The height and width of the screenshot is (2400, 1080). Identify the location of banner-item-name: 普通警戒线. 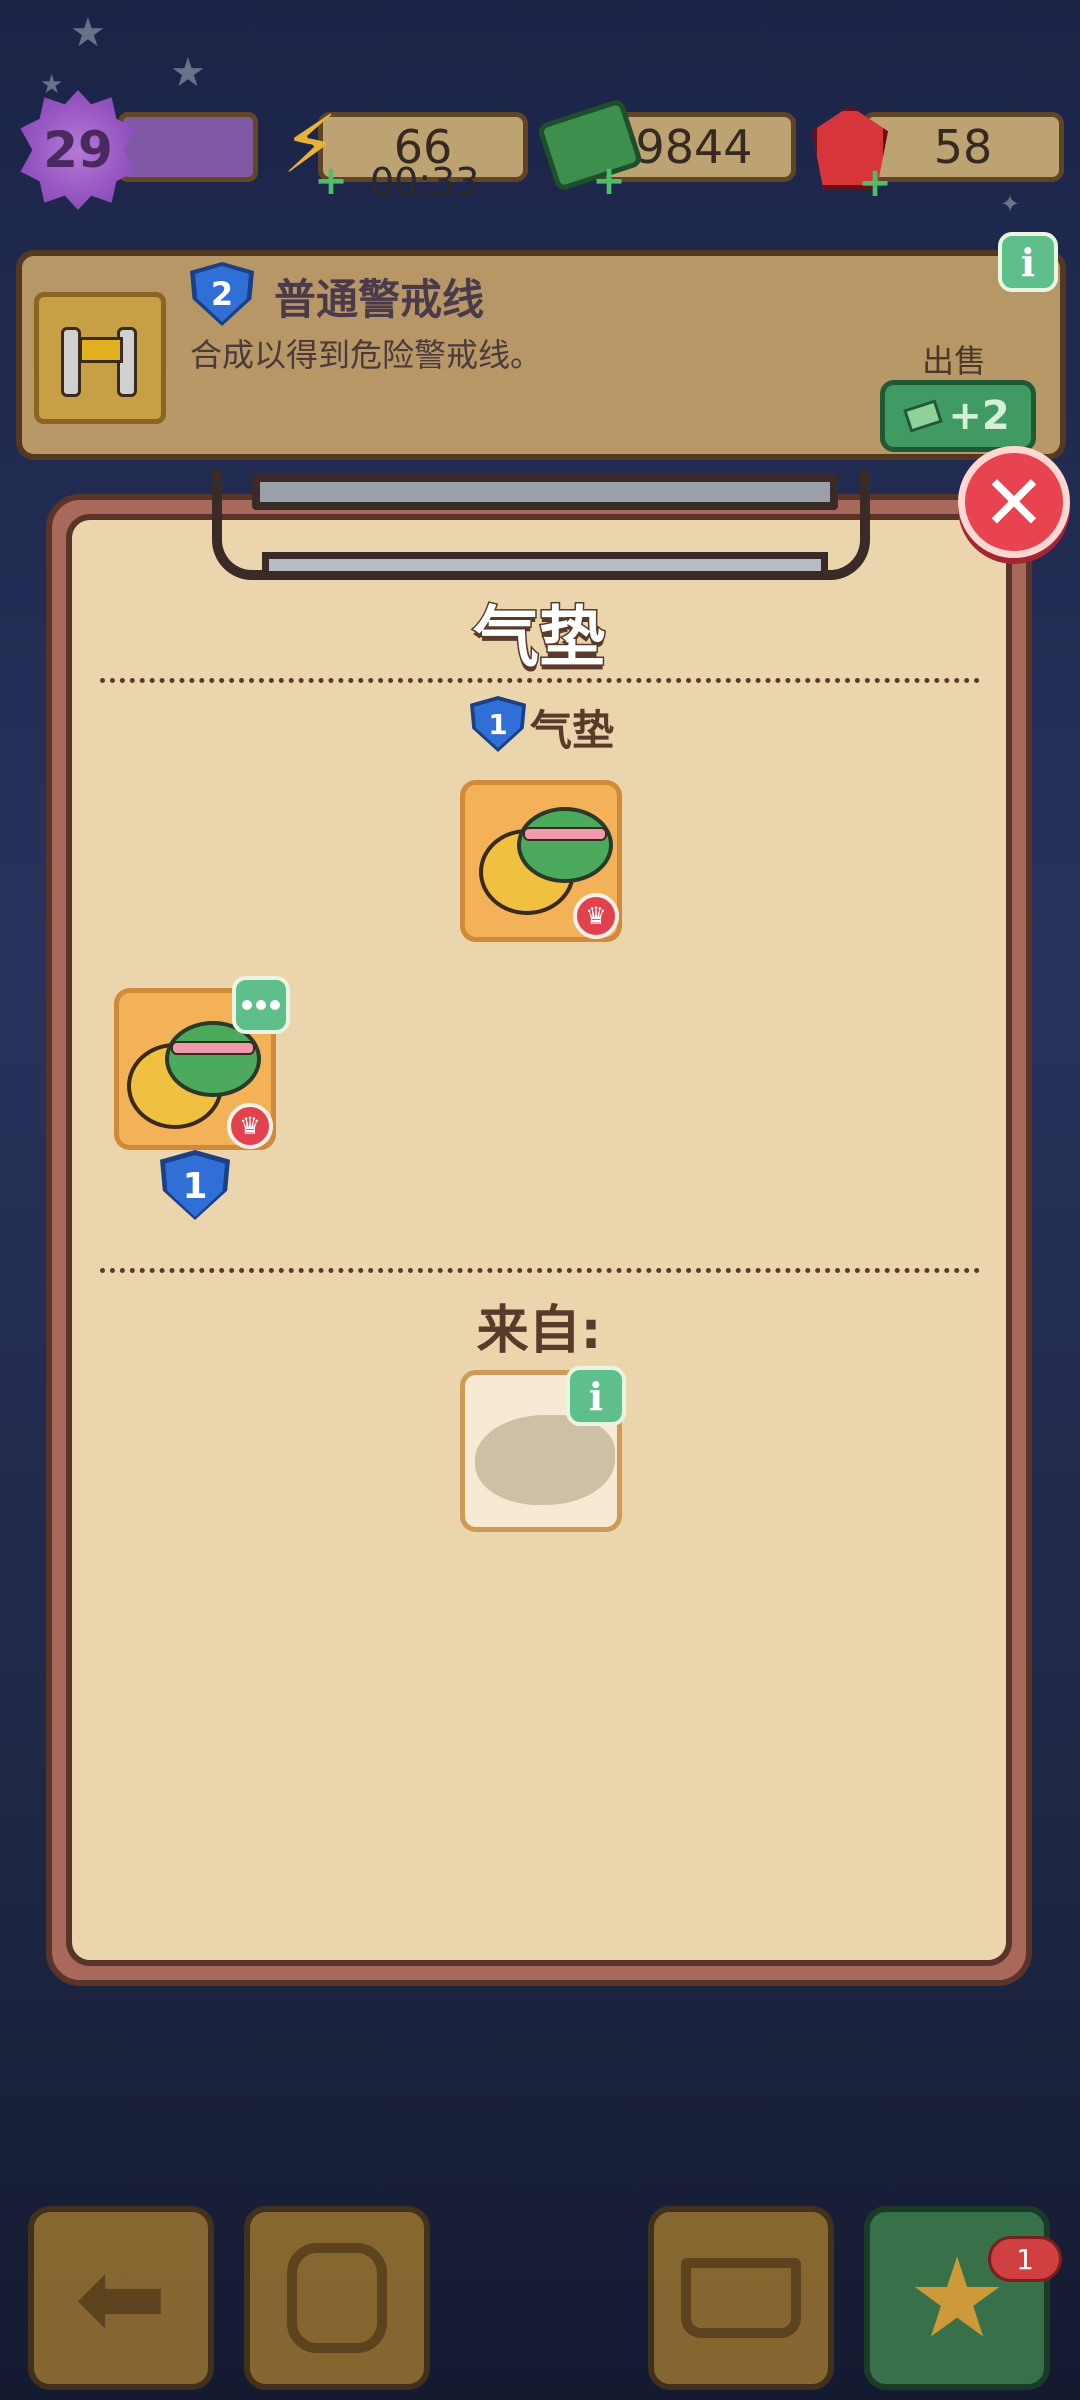
(379, 299).